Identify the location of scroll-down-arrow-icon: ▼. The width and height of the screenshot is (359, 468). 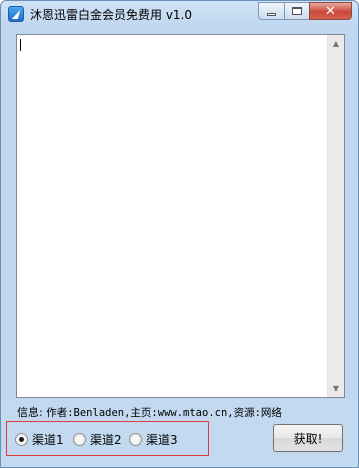
(336, 388).